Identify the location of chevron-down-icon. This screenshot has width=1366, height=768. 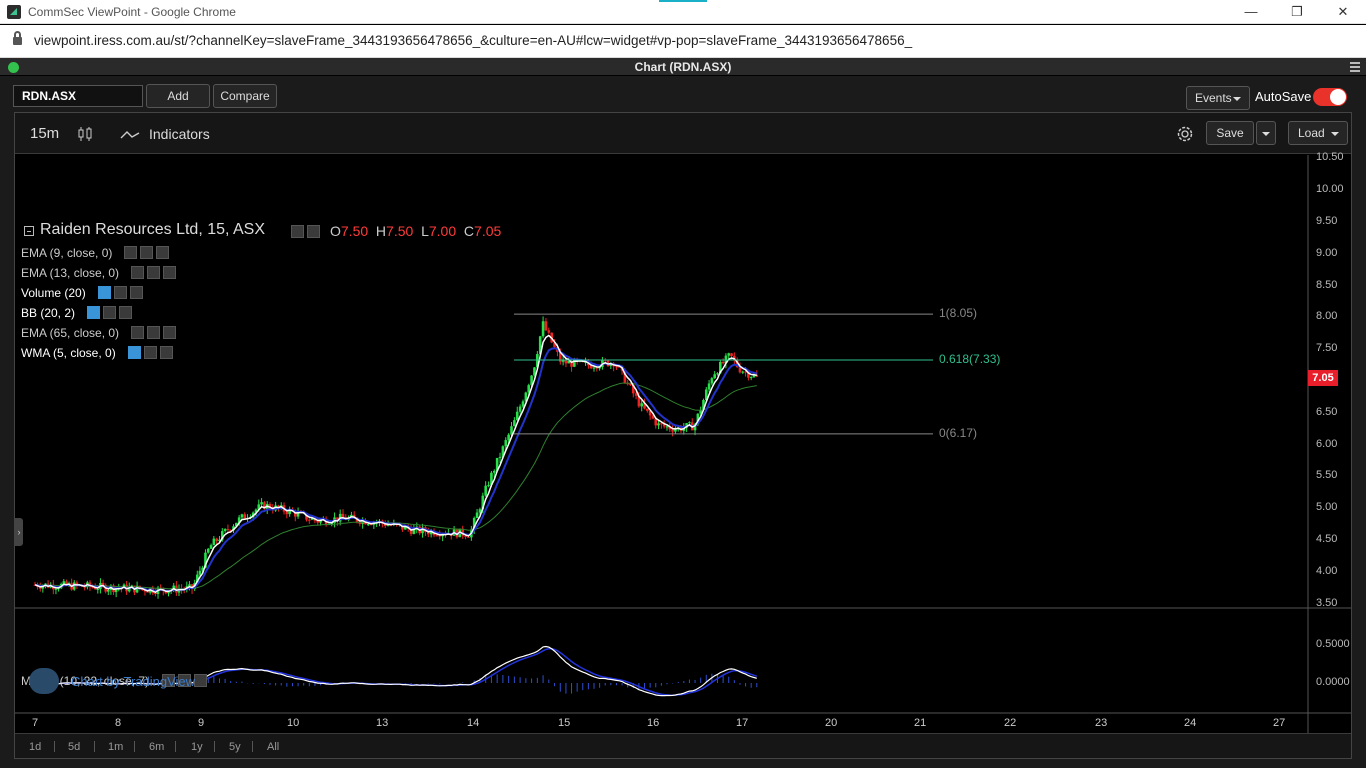
(1335, 134).